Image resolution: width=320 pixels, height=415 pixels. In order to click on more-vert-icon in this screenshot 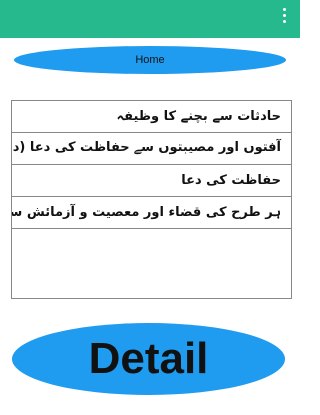, I will do `click(284, 15)`.